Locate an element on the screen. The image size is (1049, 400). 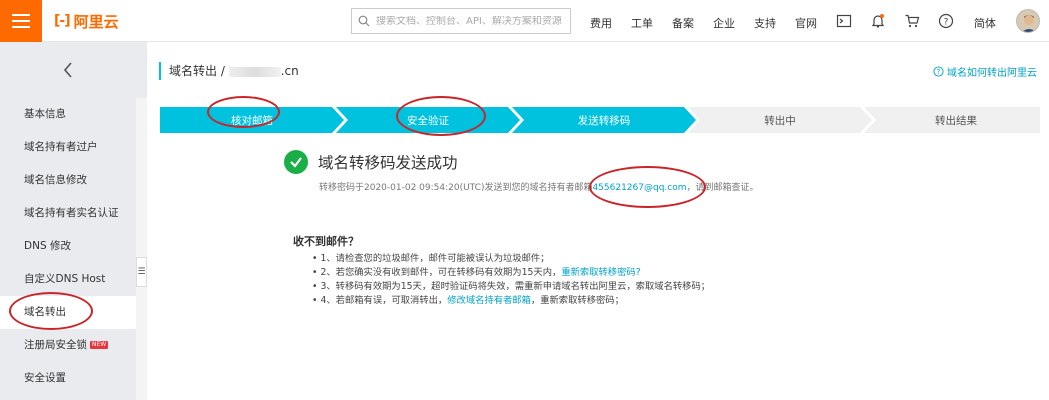
help-item-suffix: ，重新索取转移密码； is located at coordinates (577, 300).